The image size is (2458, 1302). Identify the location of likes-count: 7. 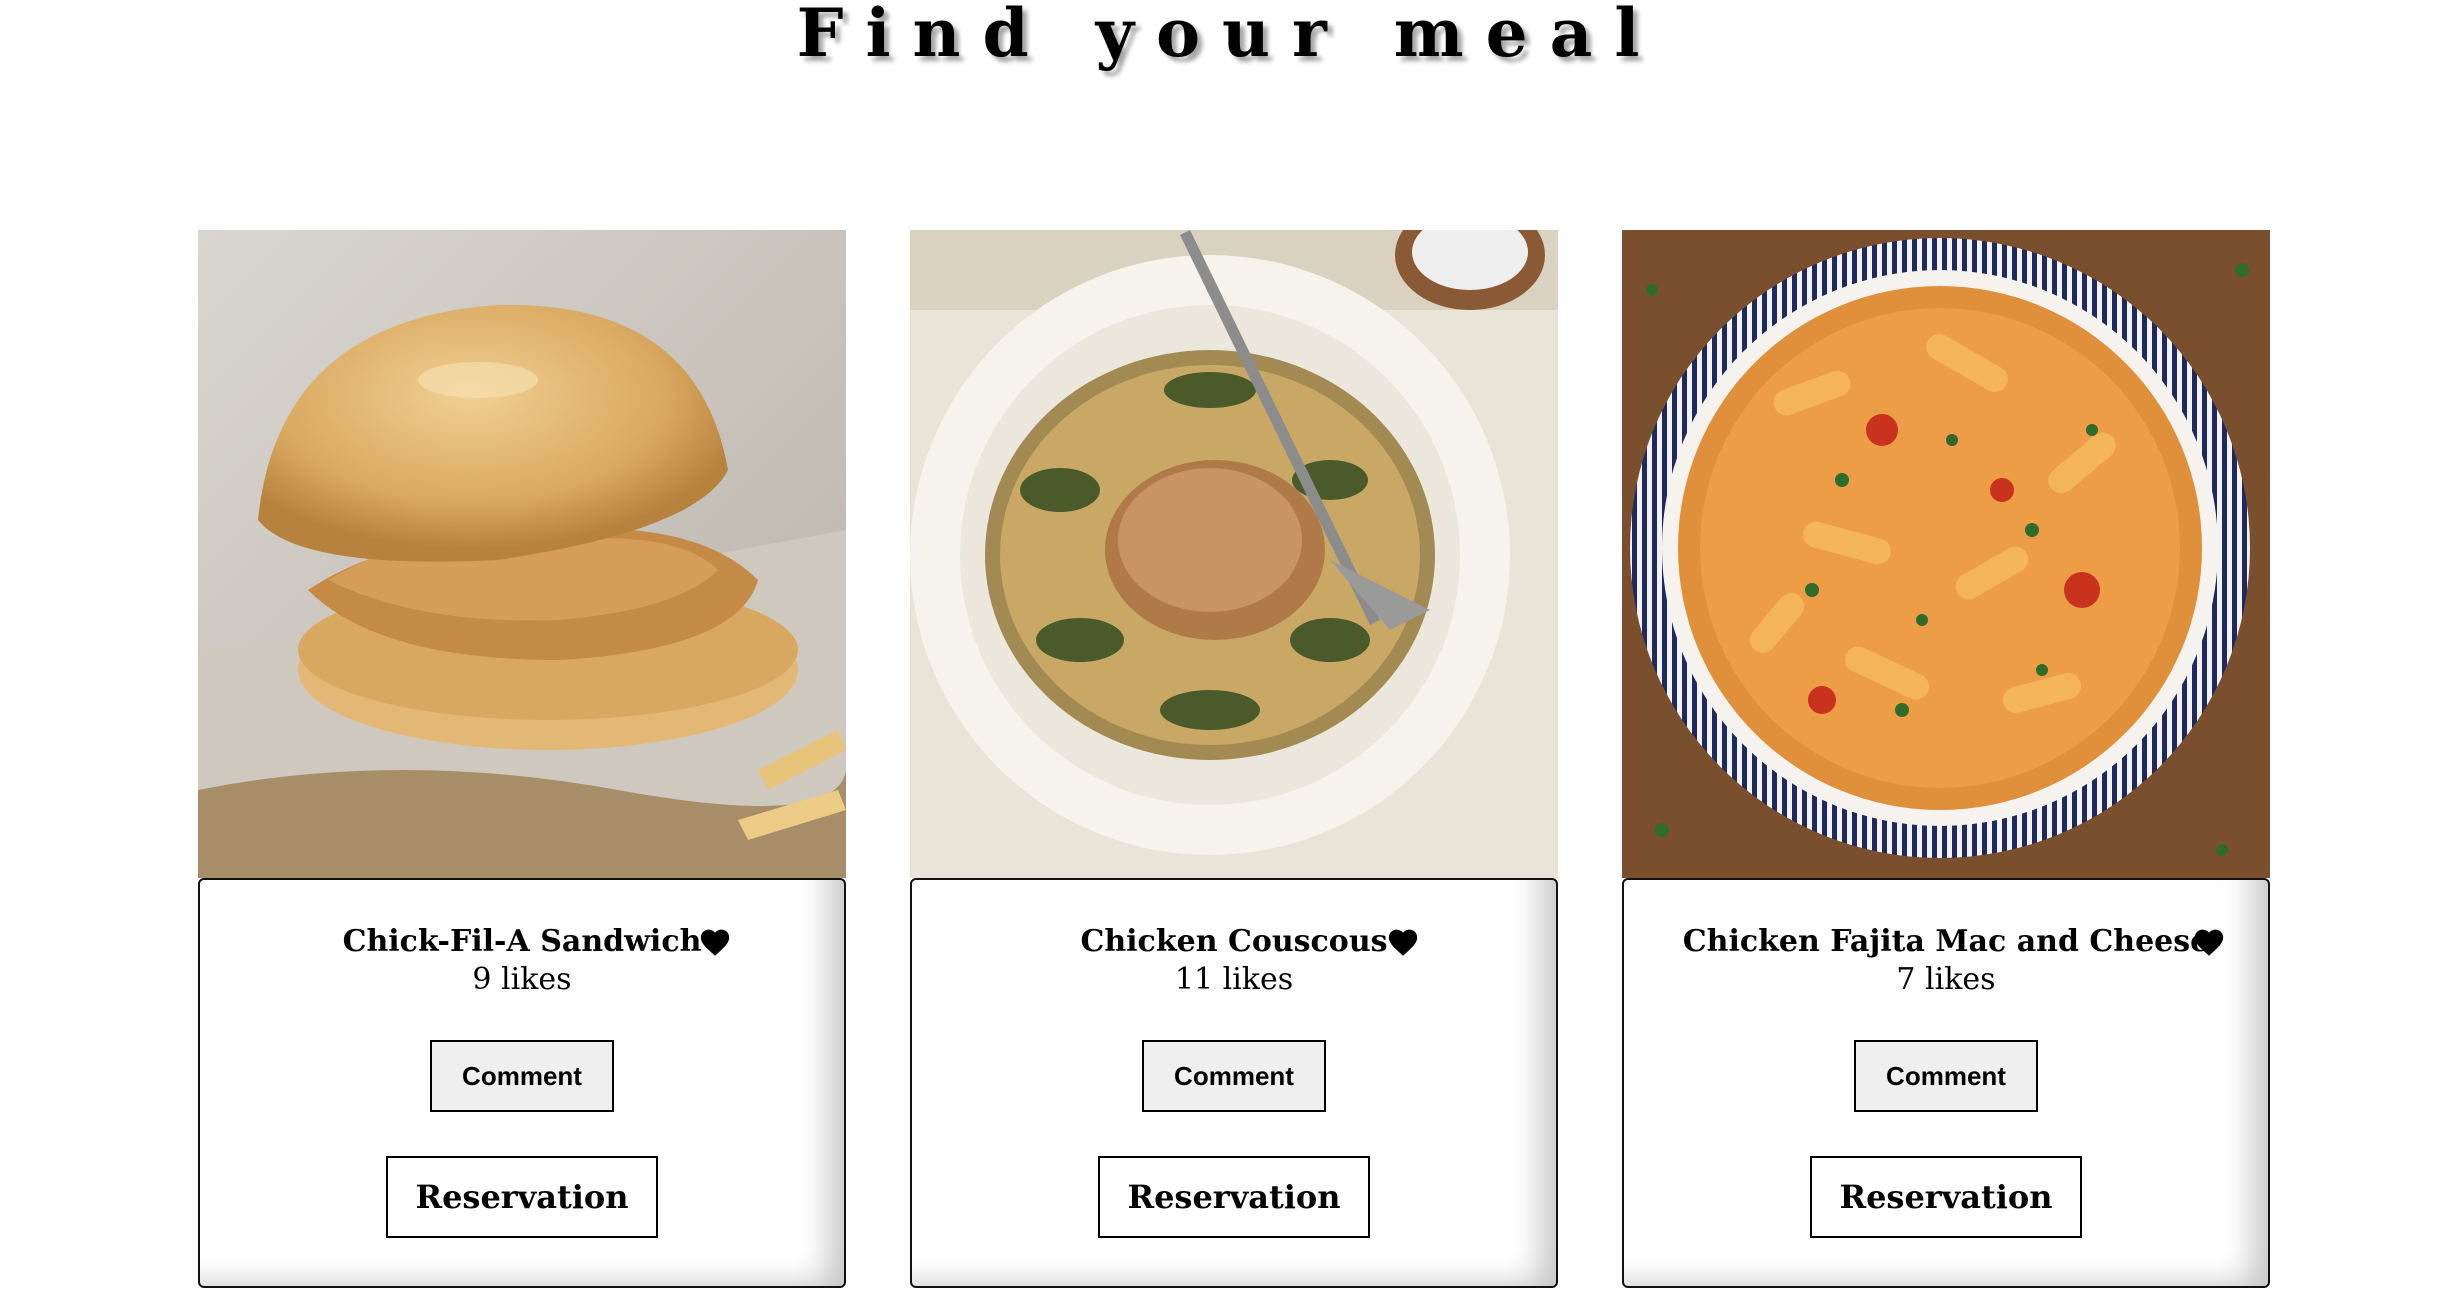
(1906, 979).